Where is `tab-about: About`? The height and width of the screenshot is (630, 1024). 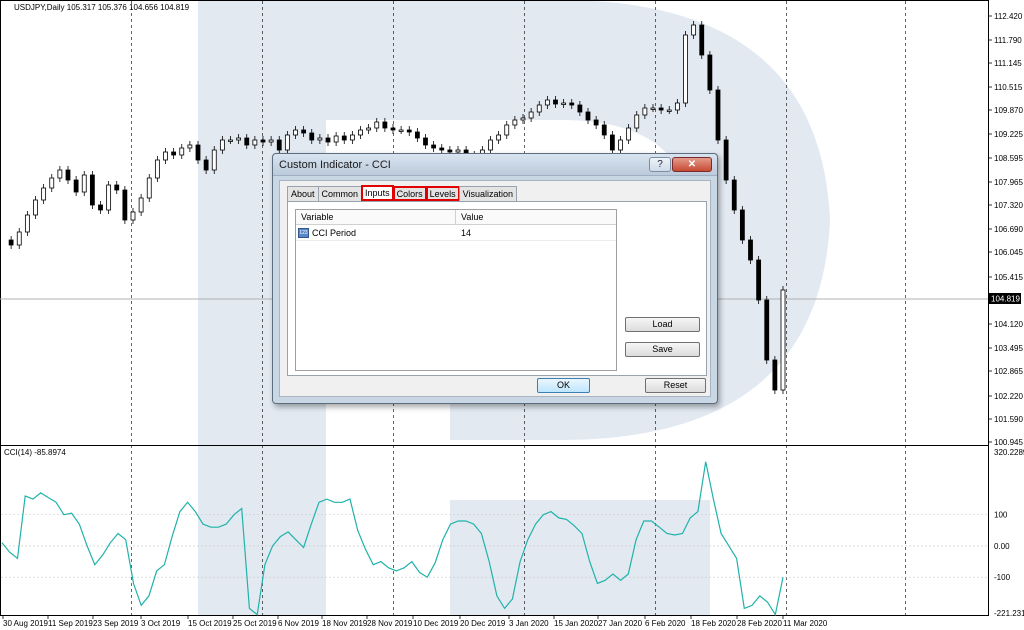 tab-about: About is located at coordinates (303, 193).